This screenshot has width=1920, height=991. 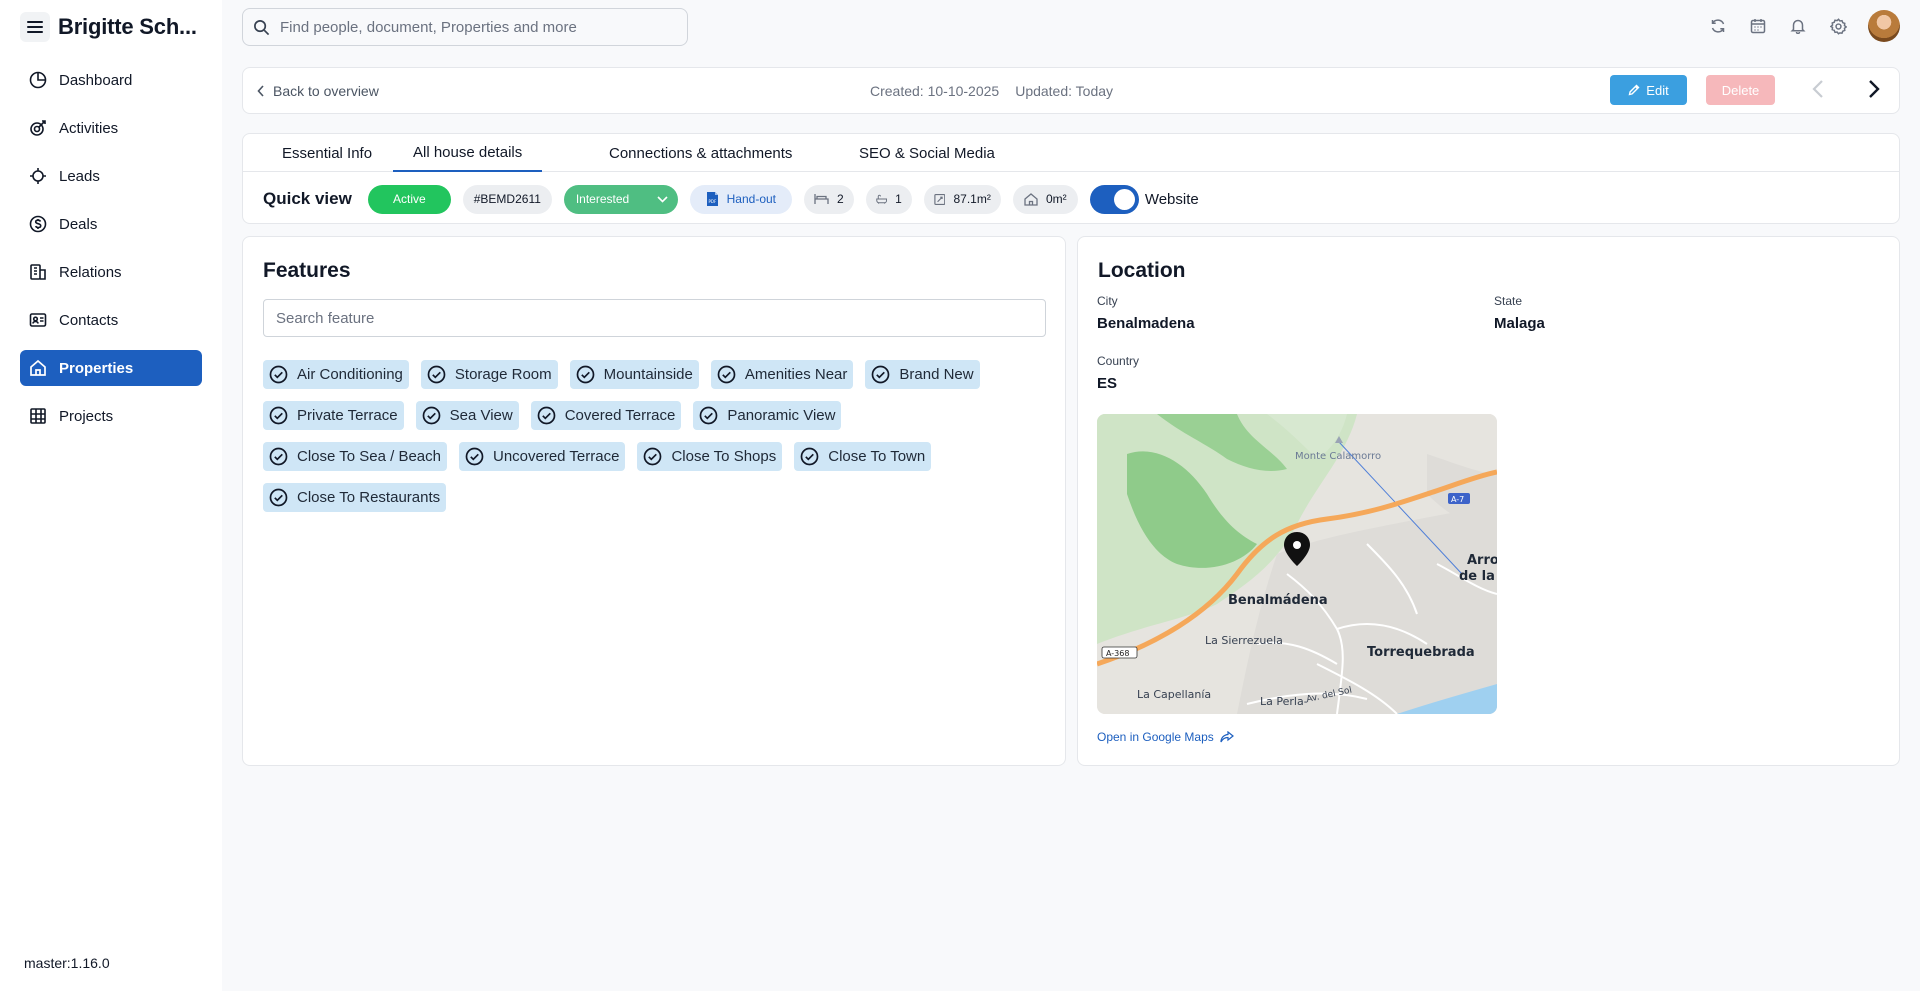 What do you see at coordinates (606, 415) in the screenshot?
I see `feature-chip: Covered Terrace` at bounding box center [606, 415].